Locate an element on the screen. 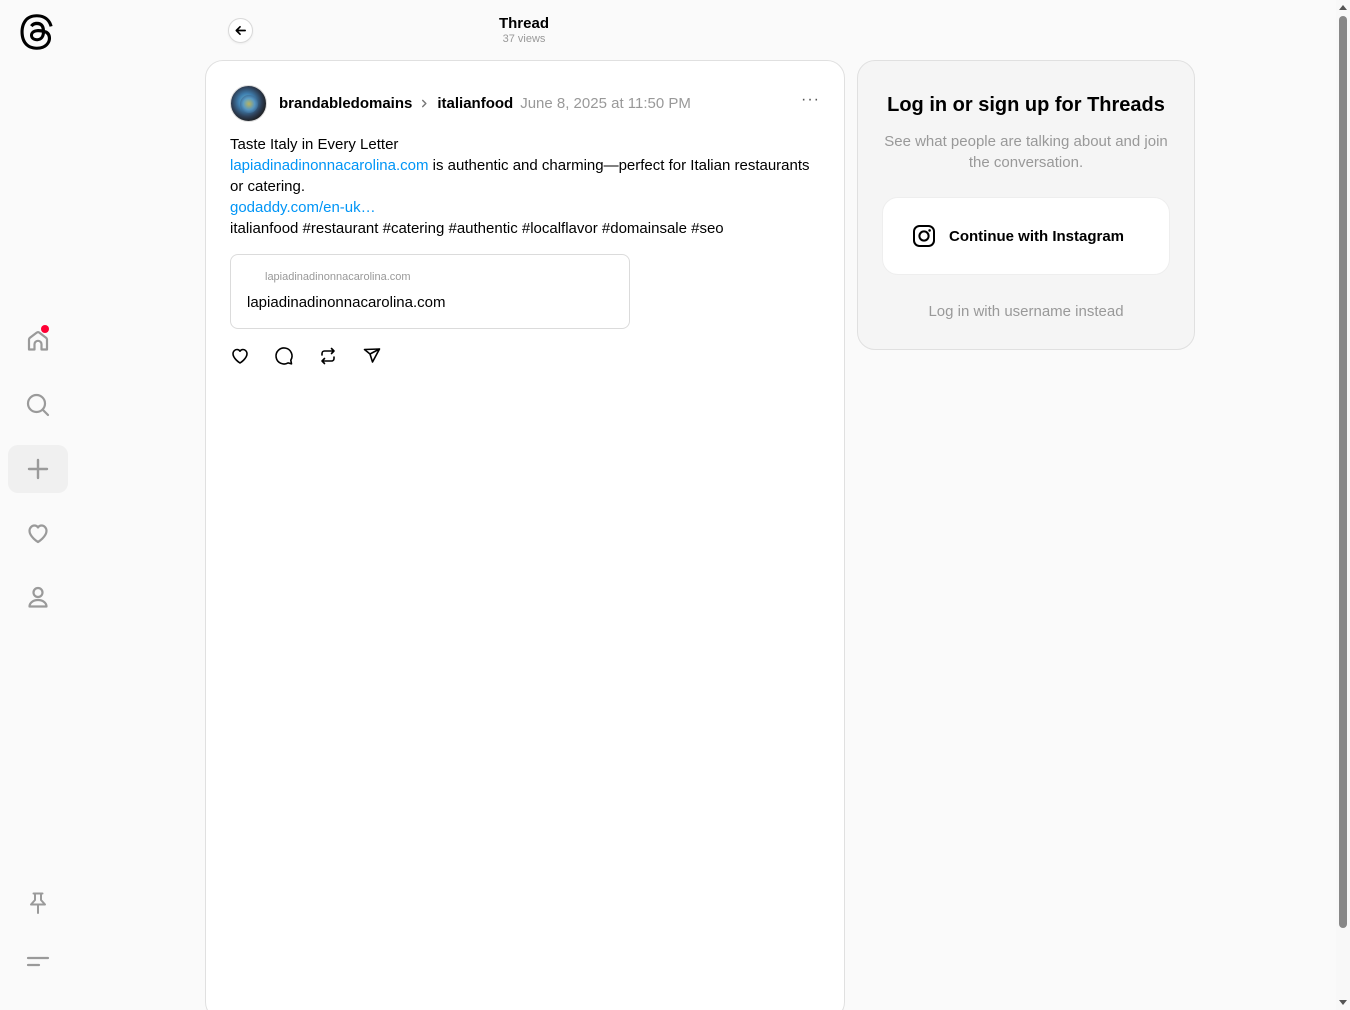 This screenshot has width=1350, height=1010. scrollbar is located at coordinates (1343, 505).